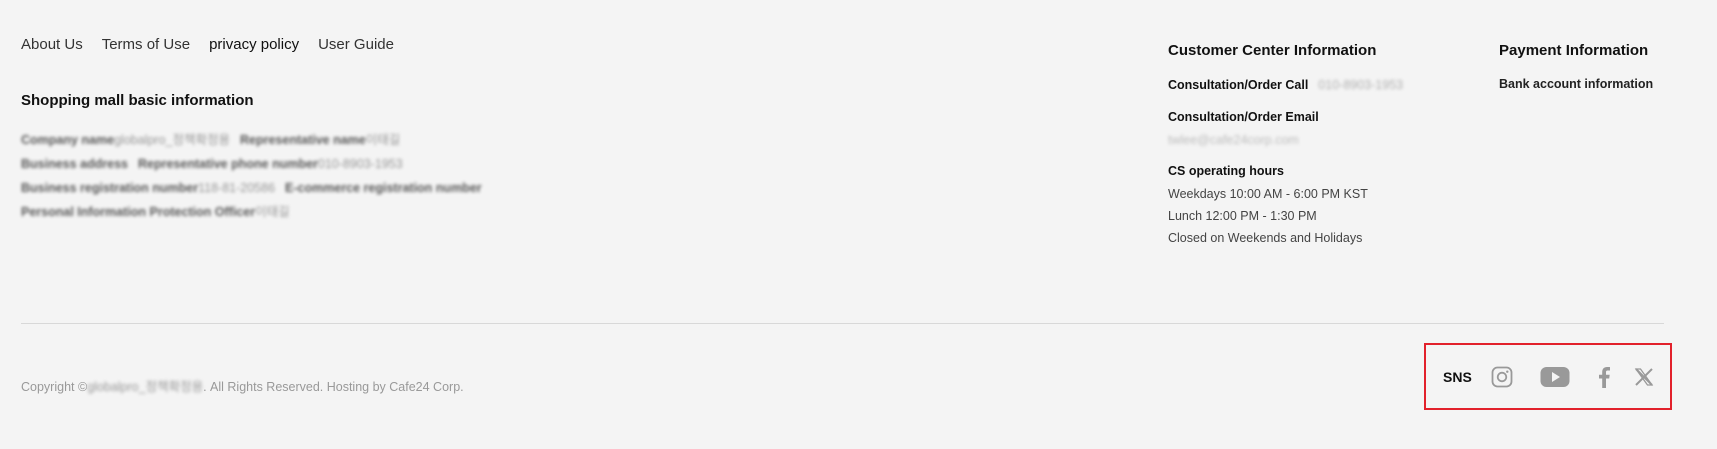 The height and width of the screenshot is (449, 1717). What do you see at coordinates (146, 44) in the screenshot?
I see `terms-of-use-link: Terms of Use` at bounding box center [146, 44].